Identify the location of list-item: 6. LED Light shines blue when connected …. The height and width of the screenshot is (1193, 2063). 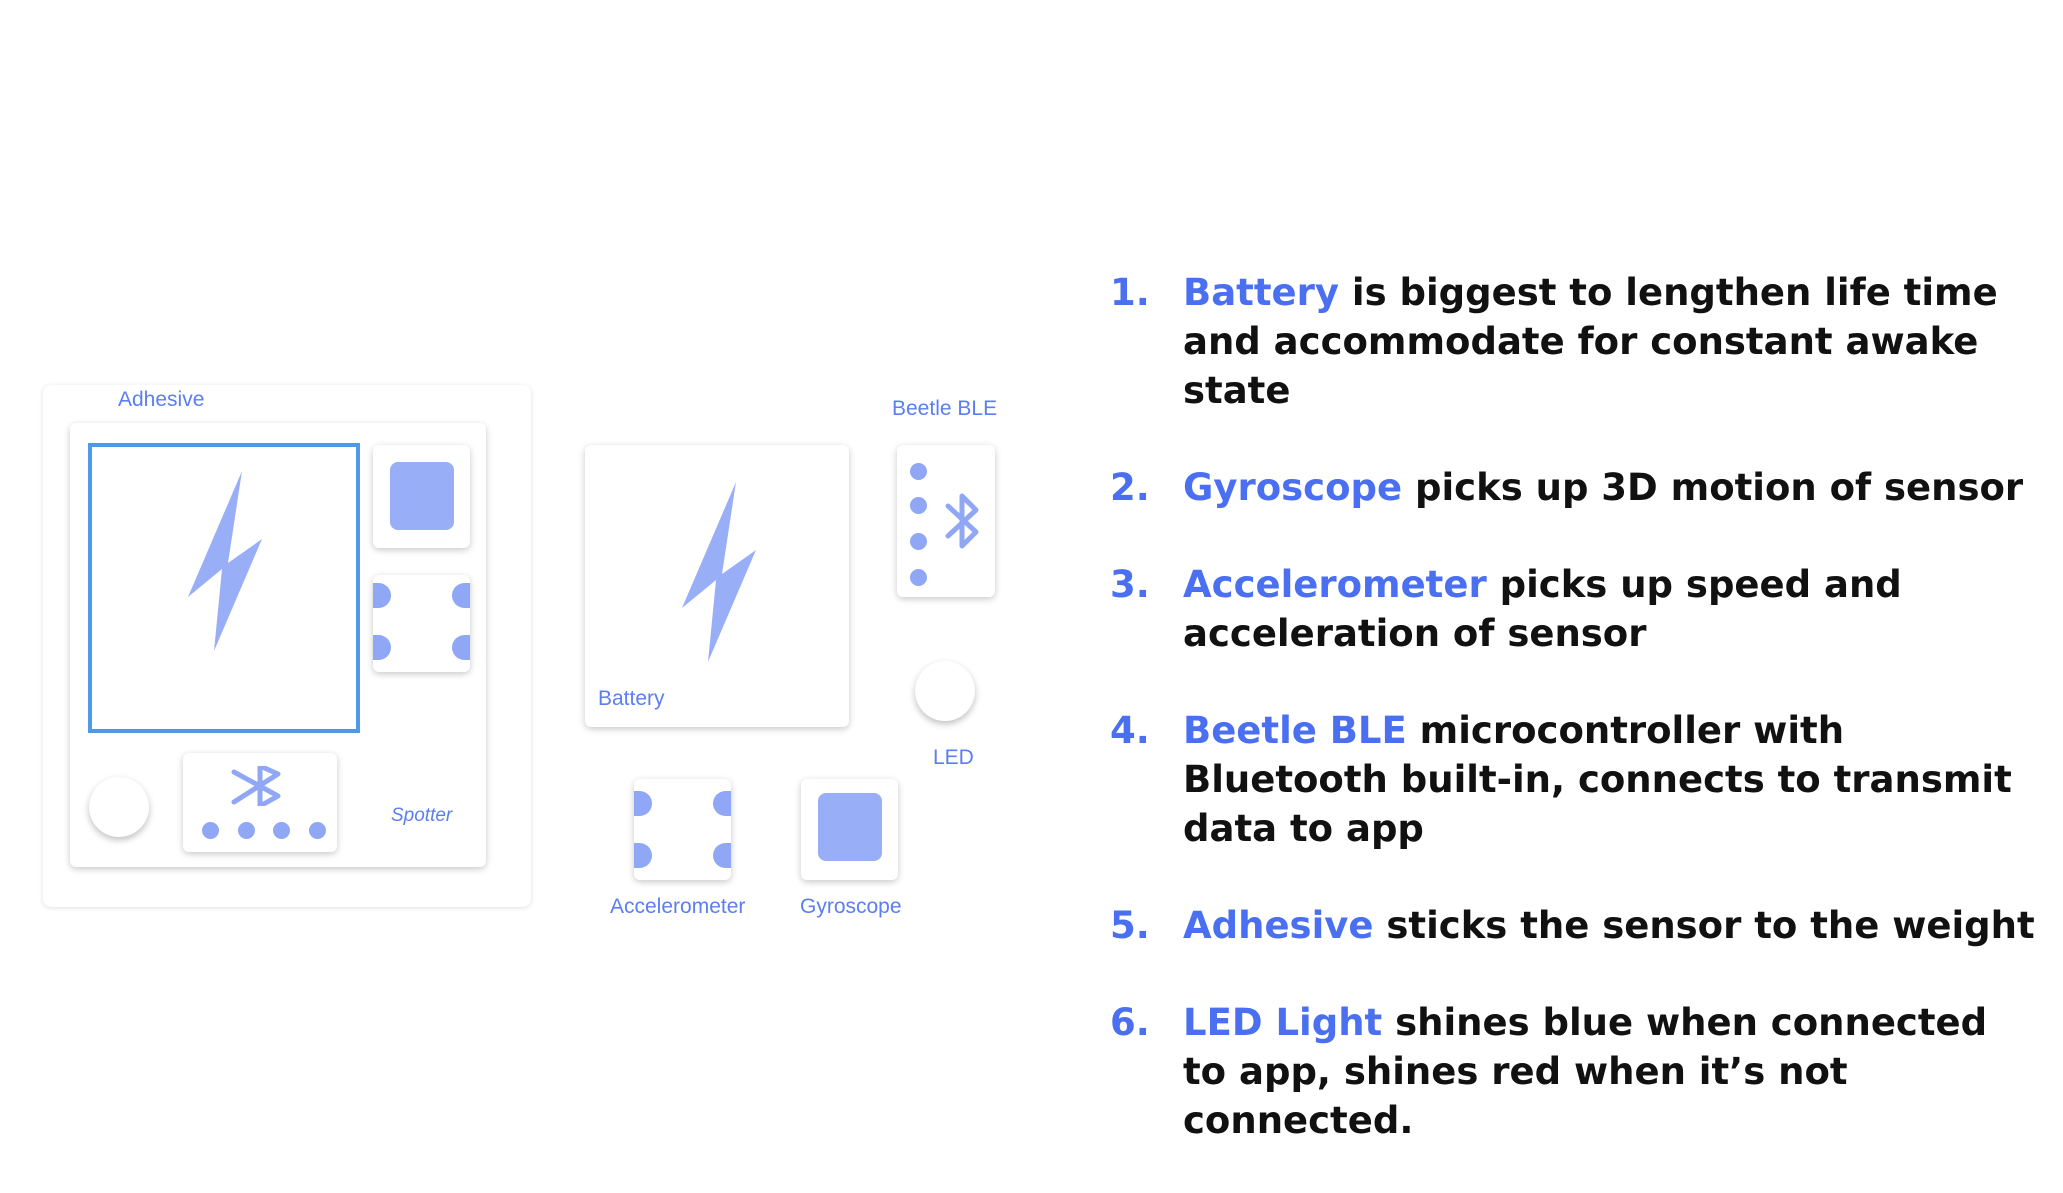
(1575, 1071).